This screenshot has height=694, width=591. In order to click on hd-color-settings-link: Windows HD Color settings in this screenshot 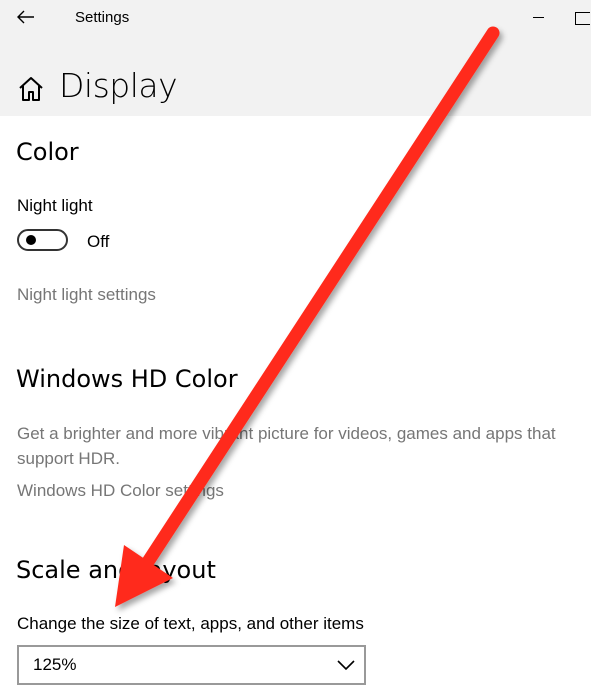, I will do `click(120, 491)`.